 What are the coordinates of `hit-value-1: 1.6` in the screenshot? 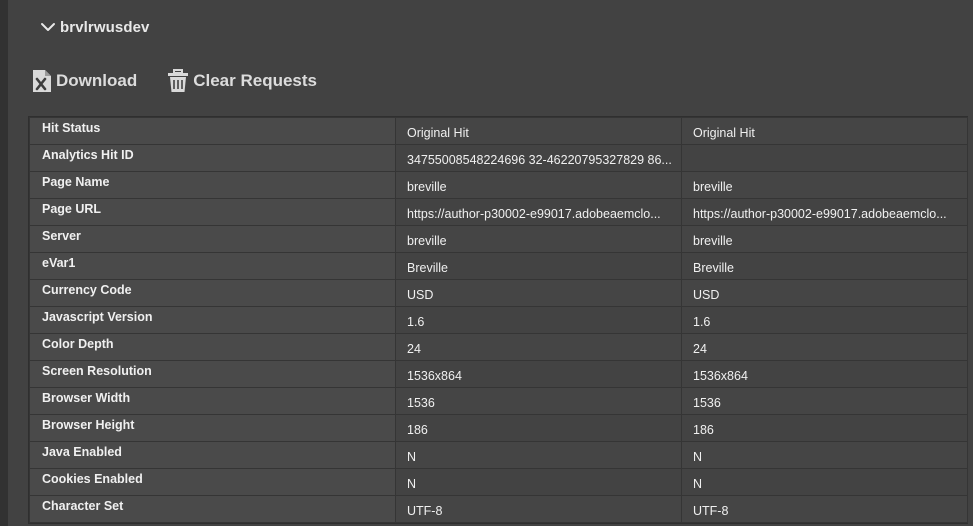 It's located at (538, 320).